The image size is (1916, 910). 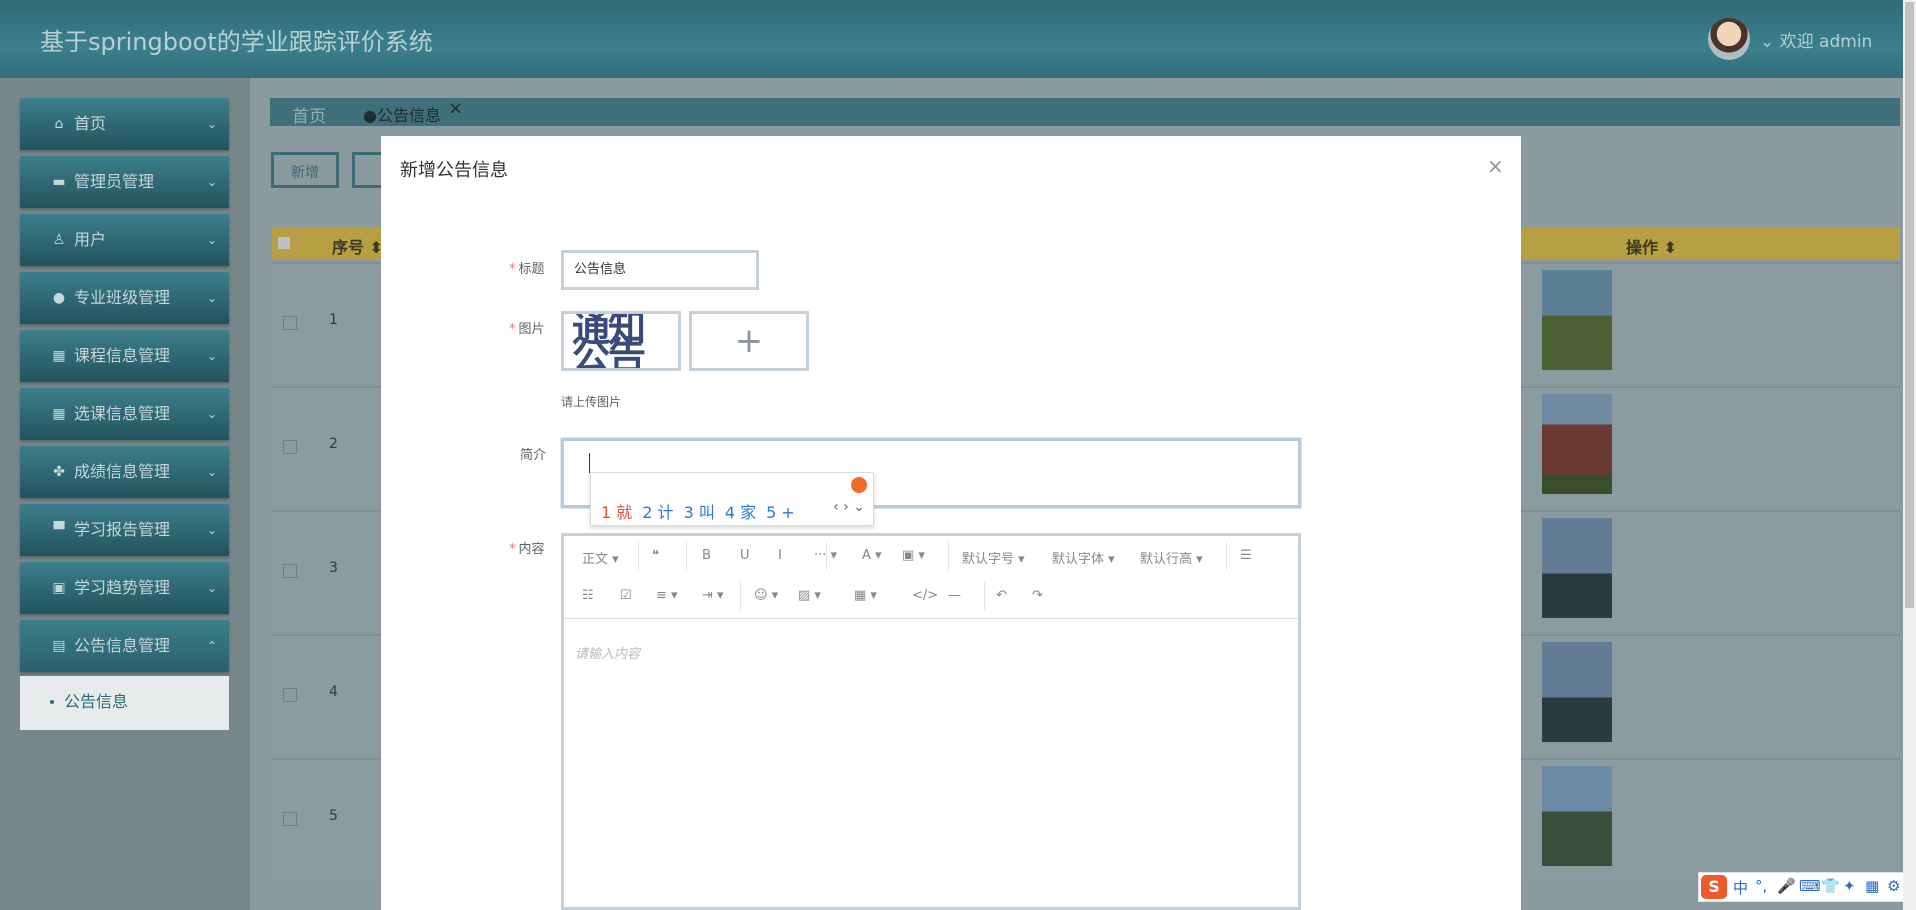 I want to click on column-seq: 序号 ⬍, so click(x=357, y=246).